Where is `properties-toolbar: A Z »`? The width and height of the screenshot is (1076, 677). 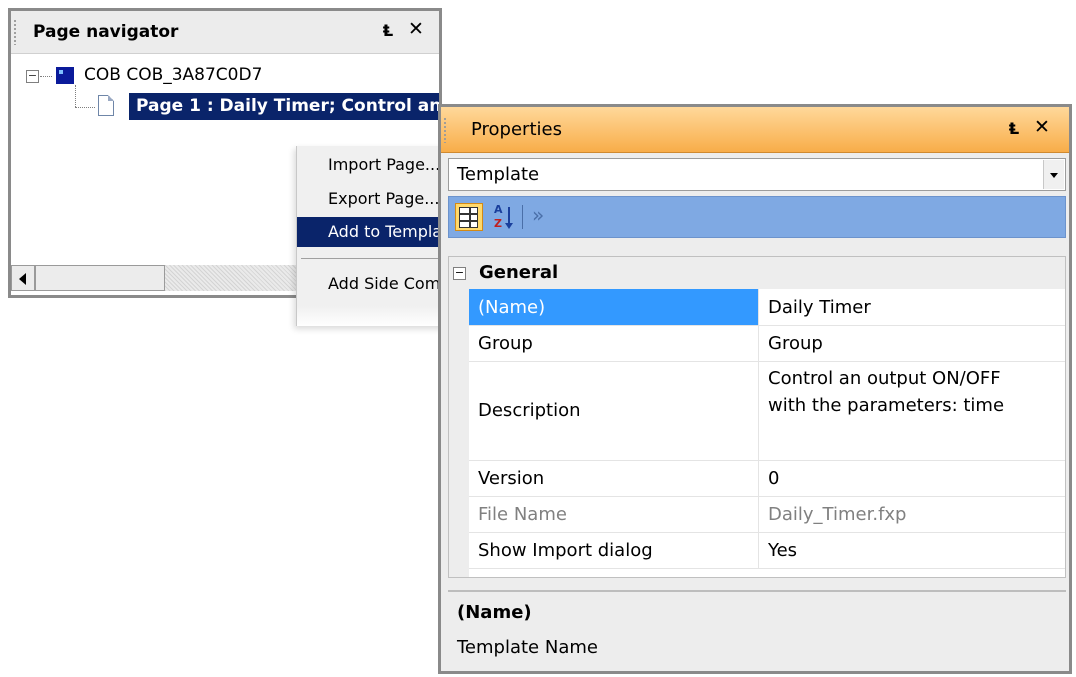 properties-toolbar: A Z » is located at coordinates (757, 217).